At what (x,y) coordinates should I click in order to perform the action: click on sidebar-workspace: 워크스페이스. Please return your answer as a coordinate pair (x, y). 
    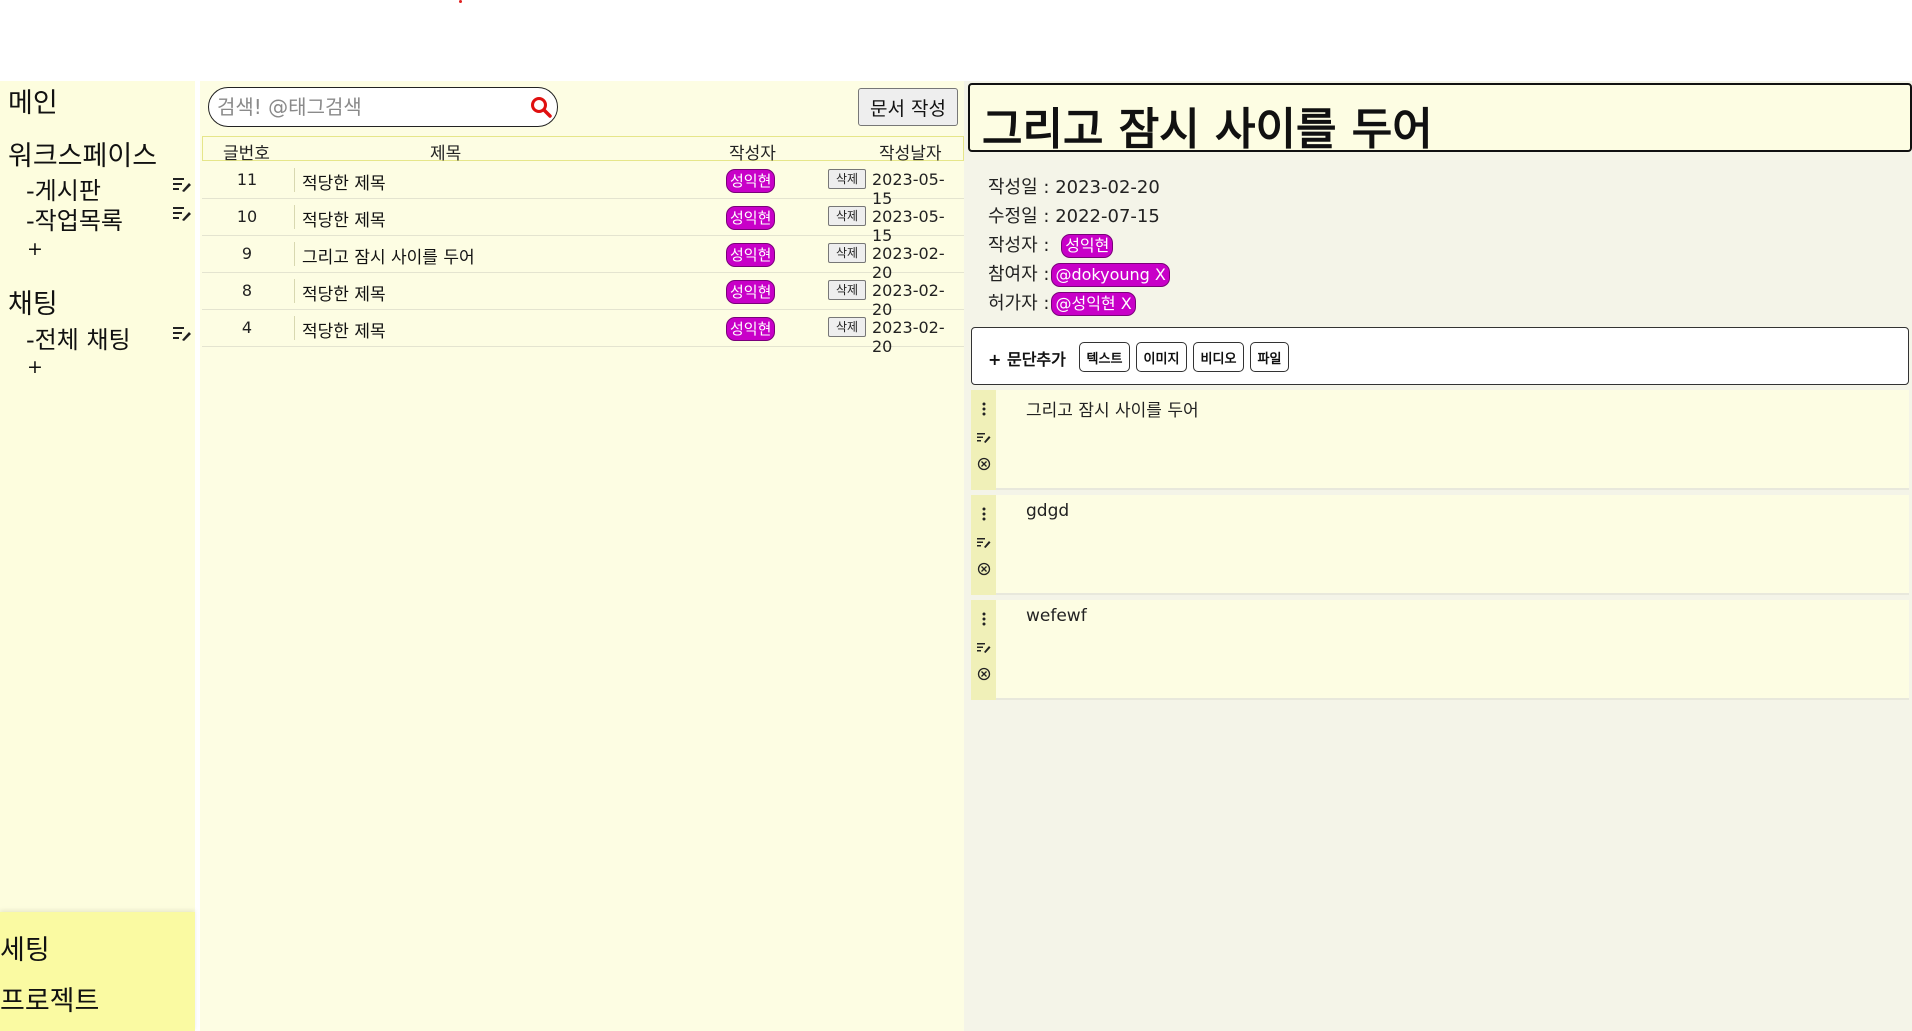
    Looking at the image, I should click on (82, 153).